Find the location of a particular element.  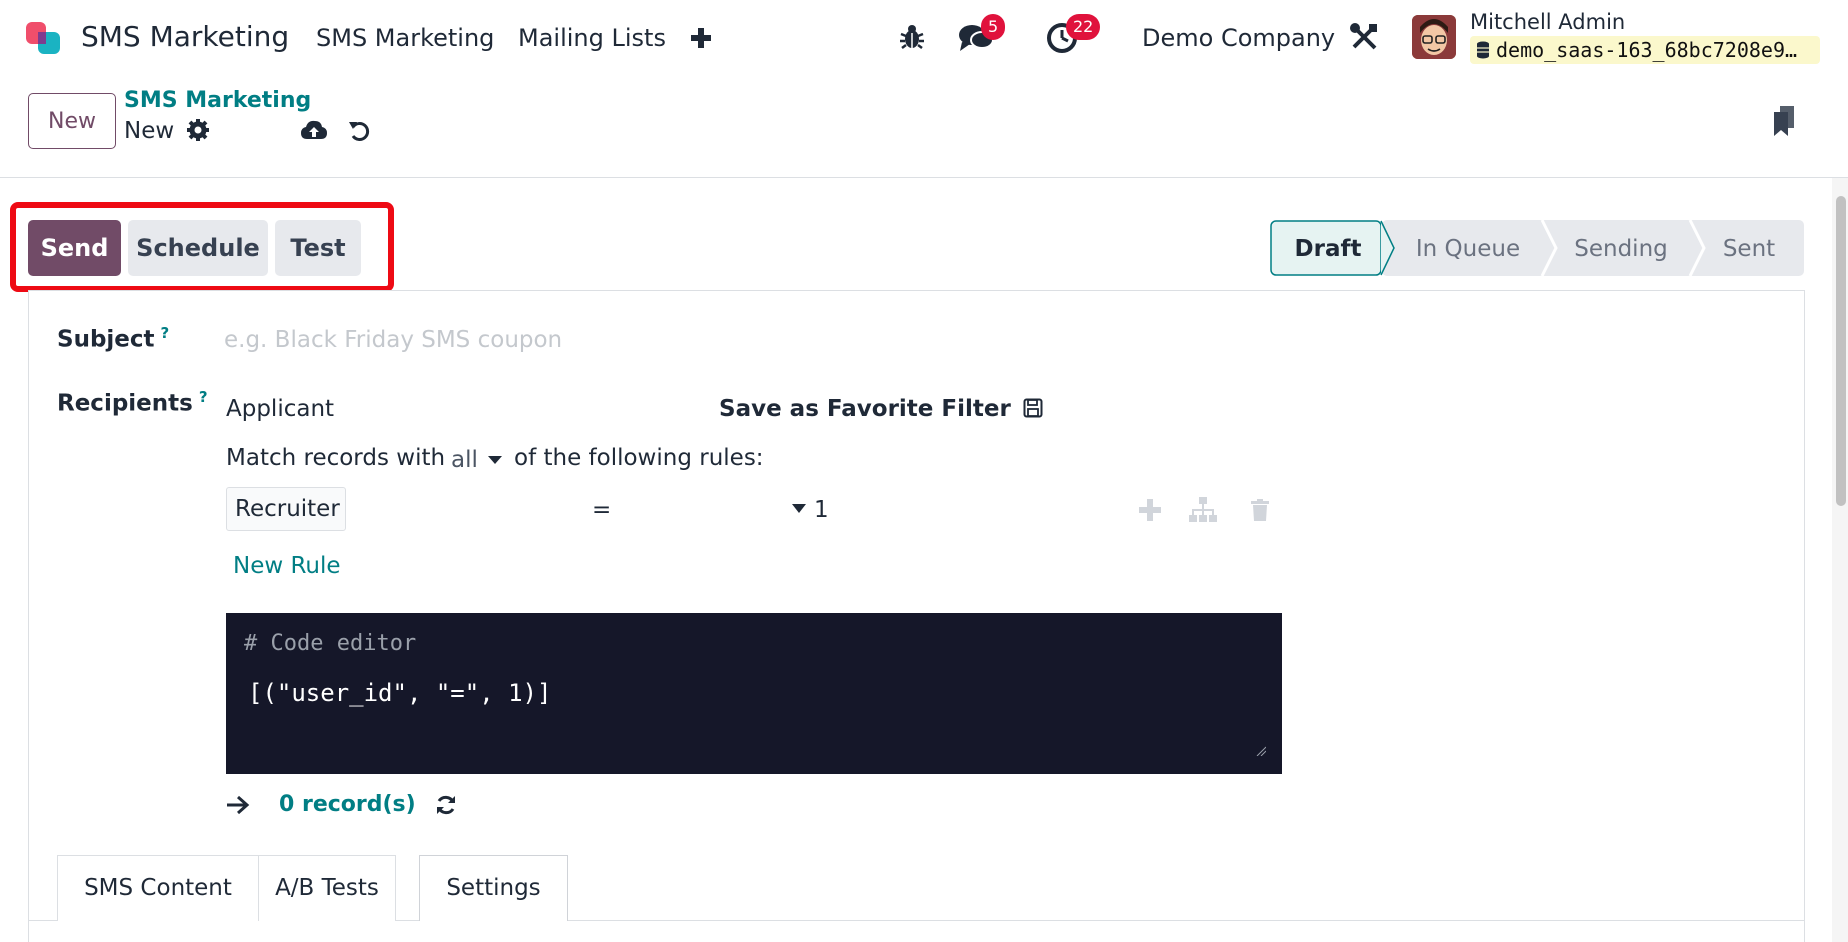

resize-handle-icon is located at coordinates (1261, 751).